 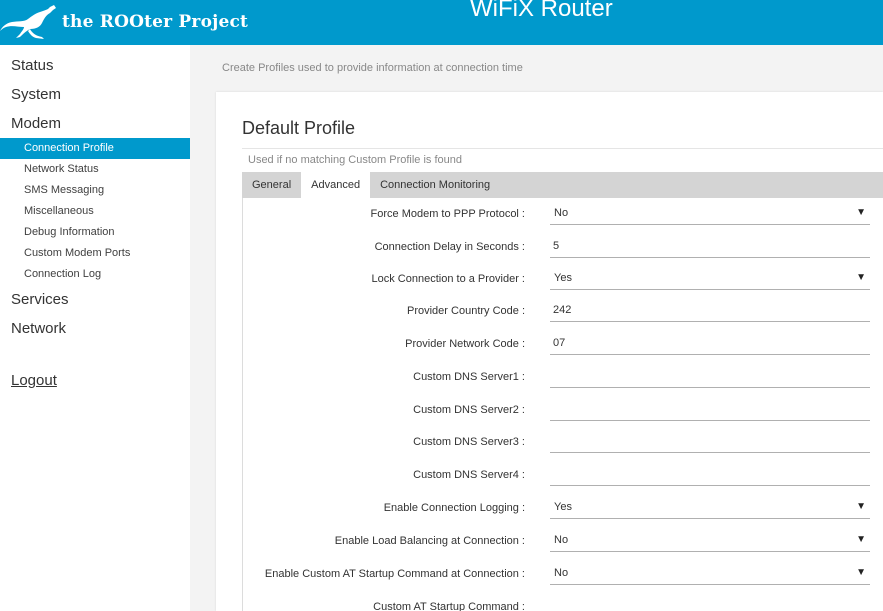 What do you see at coordinates (562, 185) in the screenshot?
I see `profile-tabs: General Advanced Connection Monitoring` at bounding box center [562, 185].